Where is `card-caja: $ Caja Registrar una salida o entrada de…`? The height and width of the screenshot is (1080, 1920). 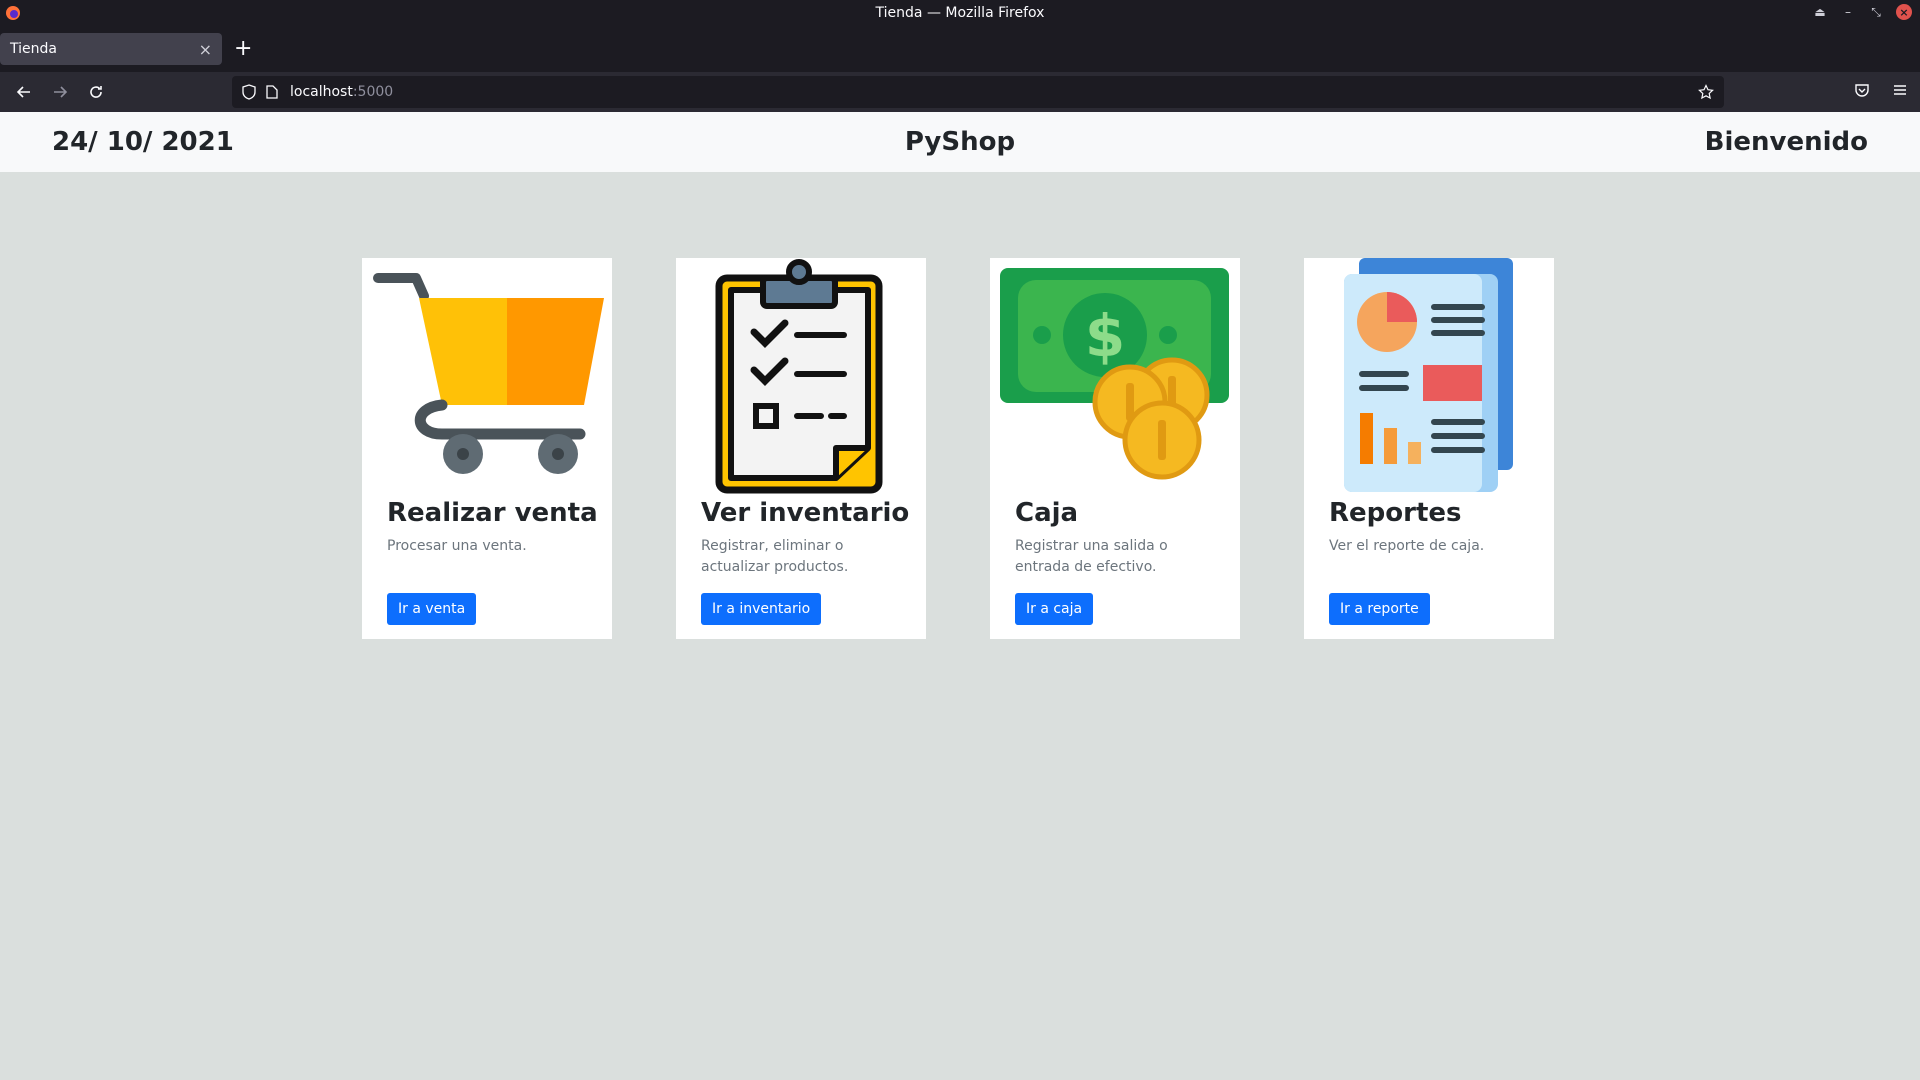
card-caja: $ Caja Registrar una salida o entrada de… is located at coordinates (1115, 448).